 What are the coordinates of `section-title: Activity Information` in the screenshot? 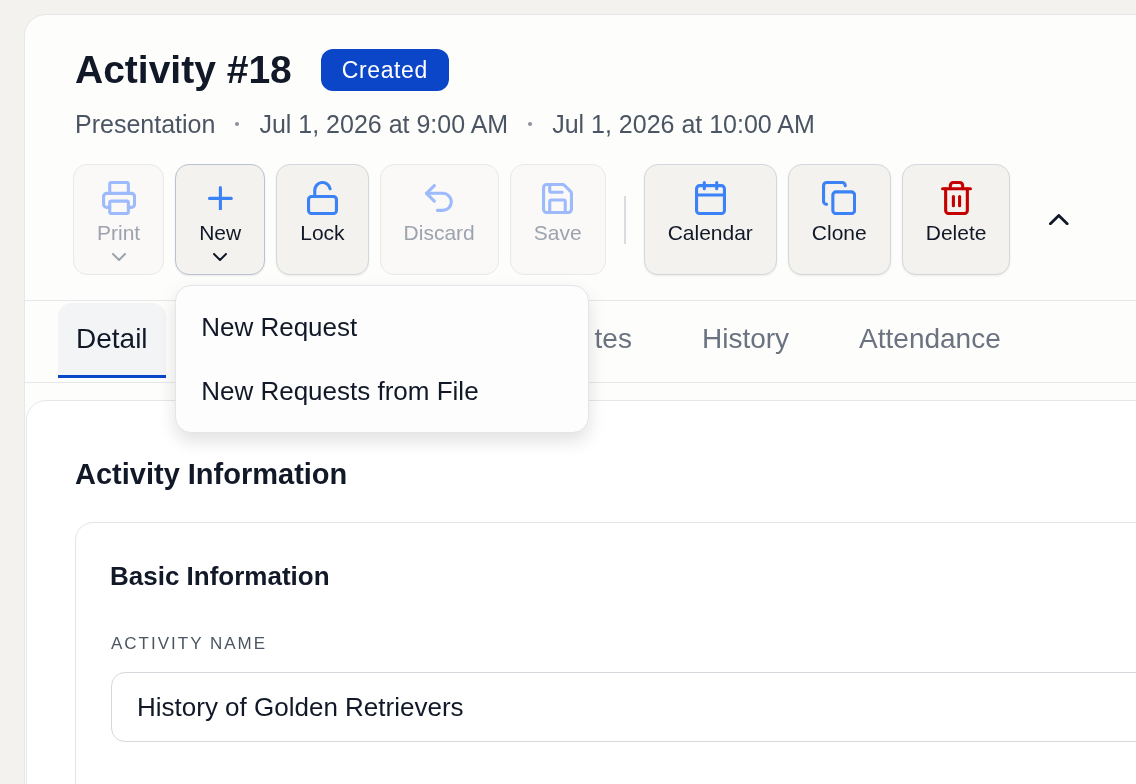 It's located at (211, 474).